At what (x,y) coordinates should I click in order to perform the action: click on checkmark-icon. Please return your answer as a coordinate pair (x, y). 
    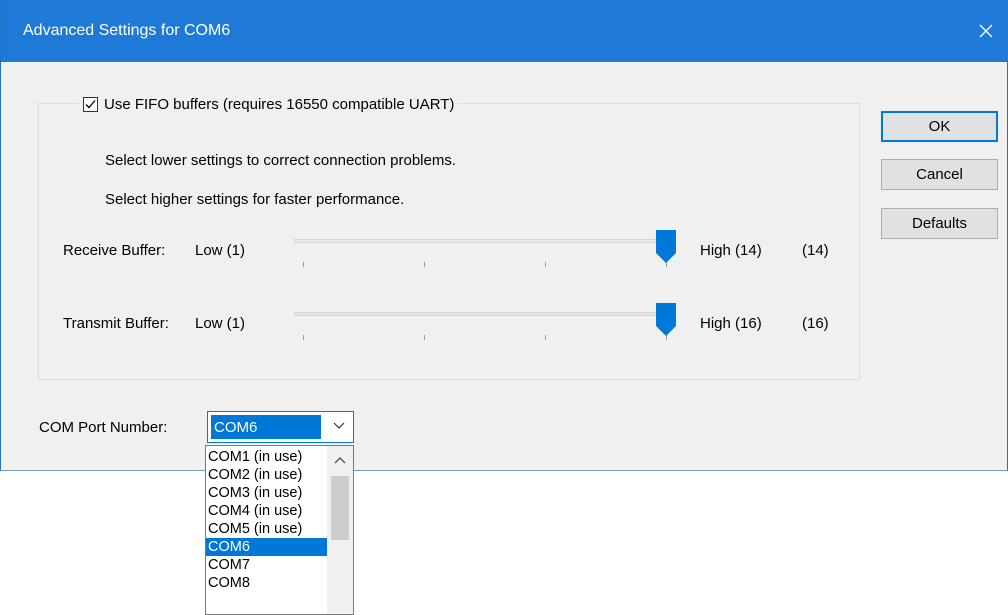
    Looking at the image, I should click on (90, 103).